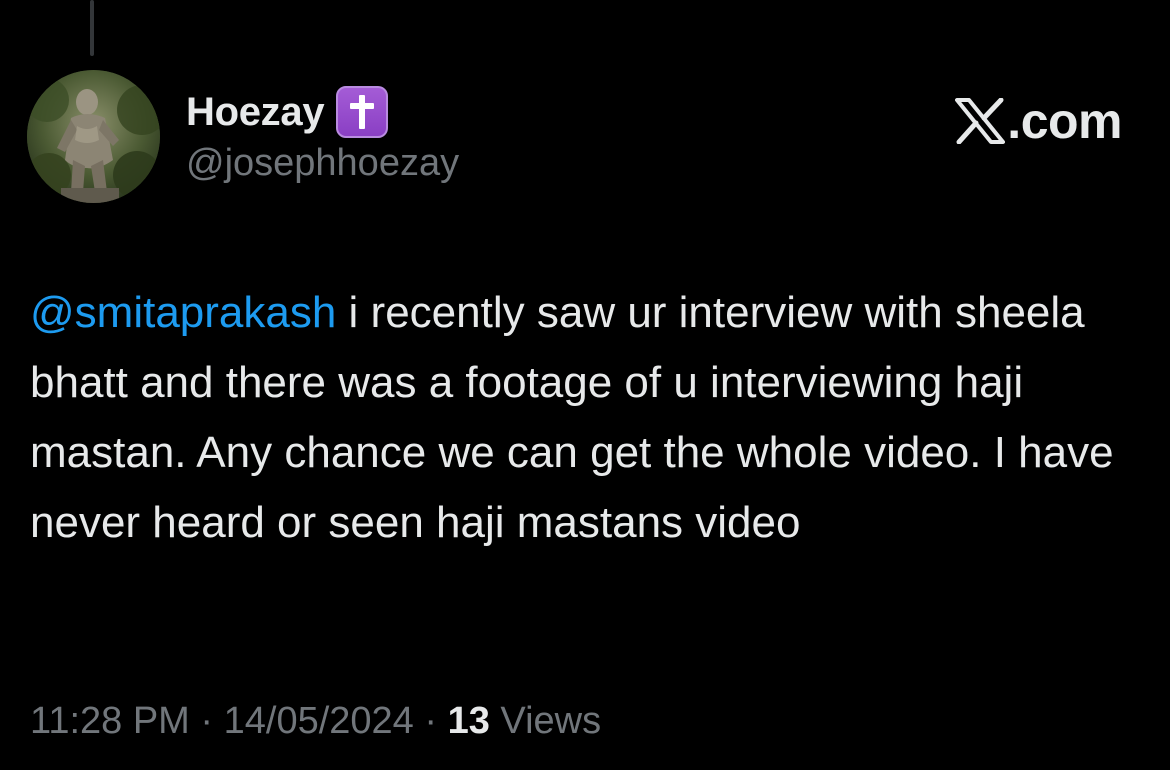 This screenshot has width=1170, height=770. I want to click on avatar, so click(93, 136).